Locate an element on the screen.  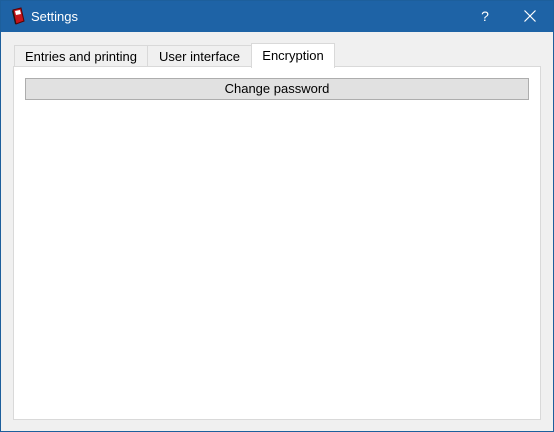
close-icon is located at coordinates (530, 16).